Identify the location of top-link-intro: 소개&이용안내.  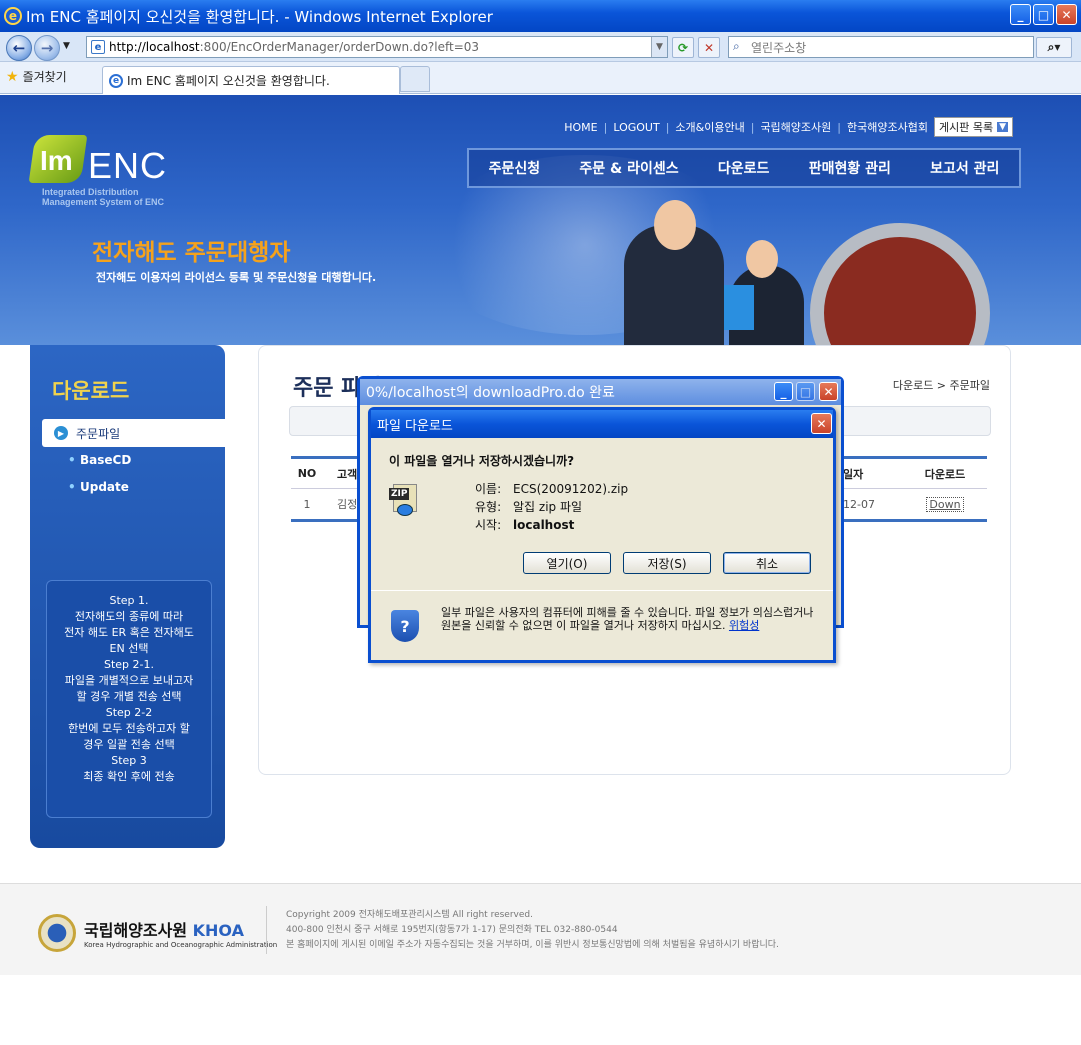
(709, 127).